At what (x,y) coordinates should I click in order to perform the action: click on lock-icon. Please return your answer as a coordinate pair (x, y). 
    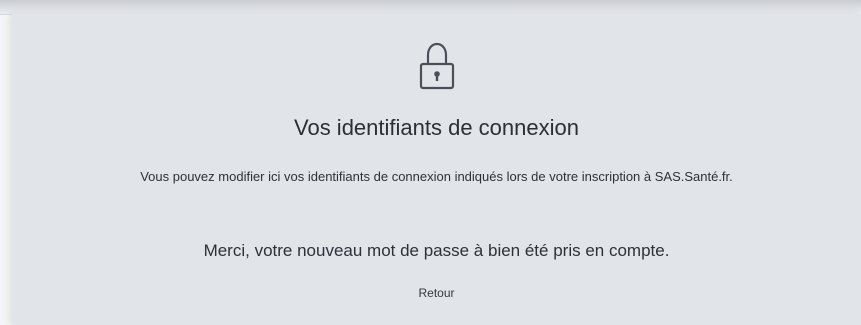
    Looking at the image, I should click on (437, 66).